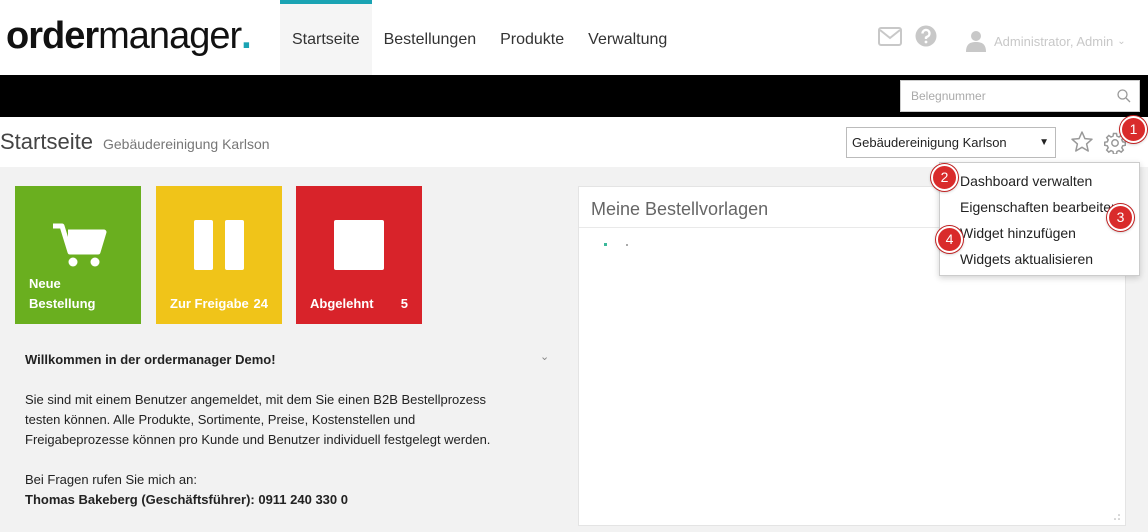  I want to click on nav-verwaltung: Verwaltung, so click(627, 37).